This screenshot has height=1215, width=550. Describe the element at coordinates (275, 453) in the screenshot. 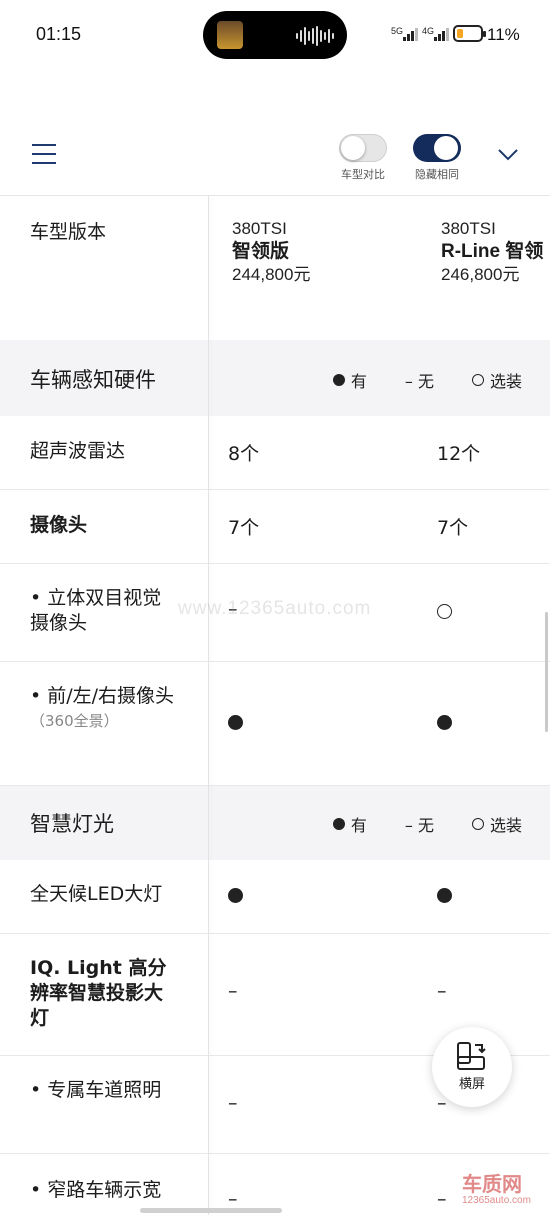

I see `table-row: 超声波雷达 8个 12个` at that location.